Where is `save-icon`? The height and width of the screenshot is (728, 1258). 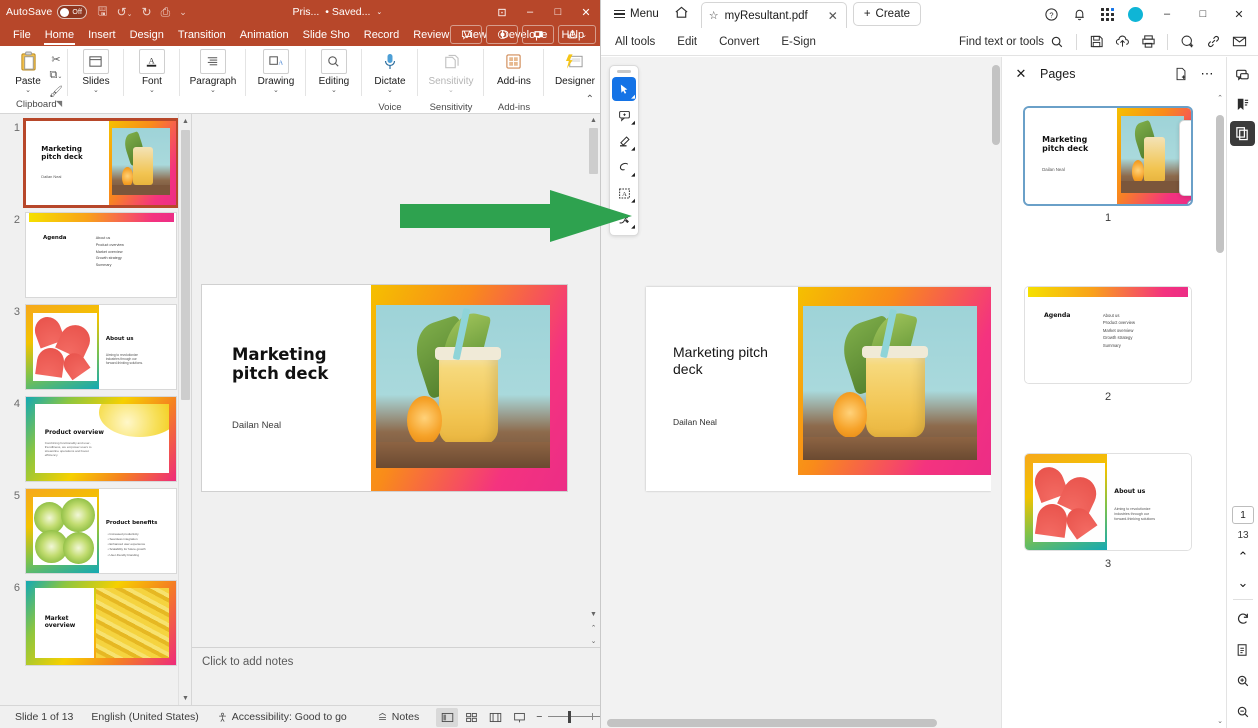
save-icon is located at coordinates (1096, 42).